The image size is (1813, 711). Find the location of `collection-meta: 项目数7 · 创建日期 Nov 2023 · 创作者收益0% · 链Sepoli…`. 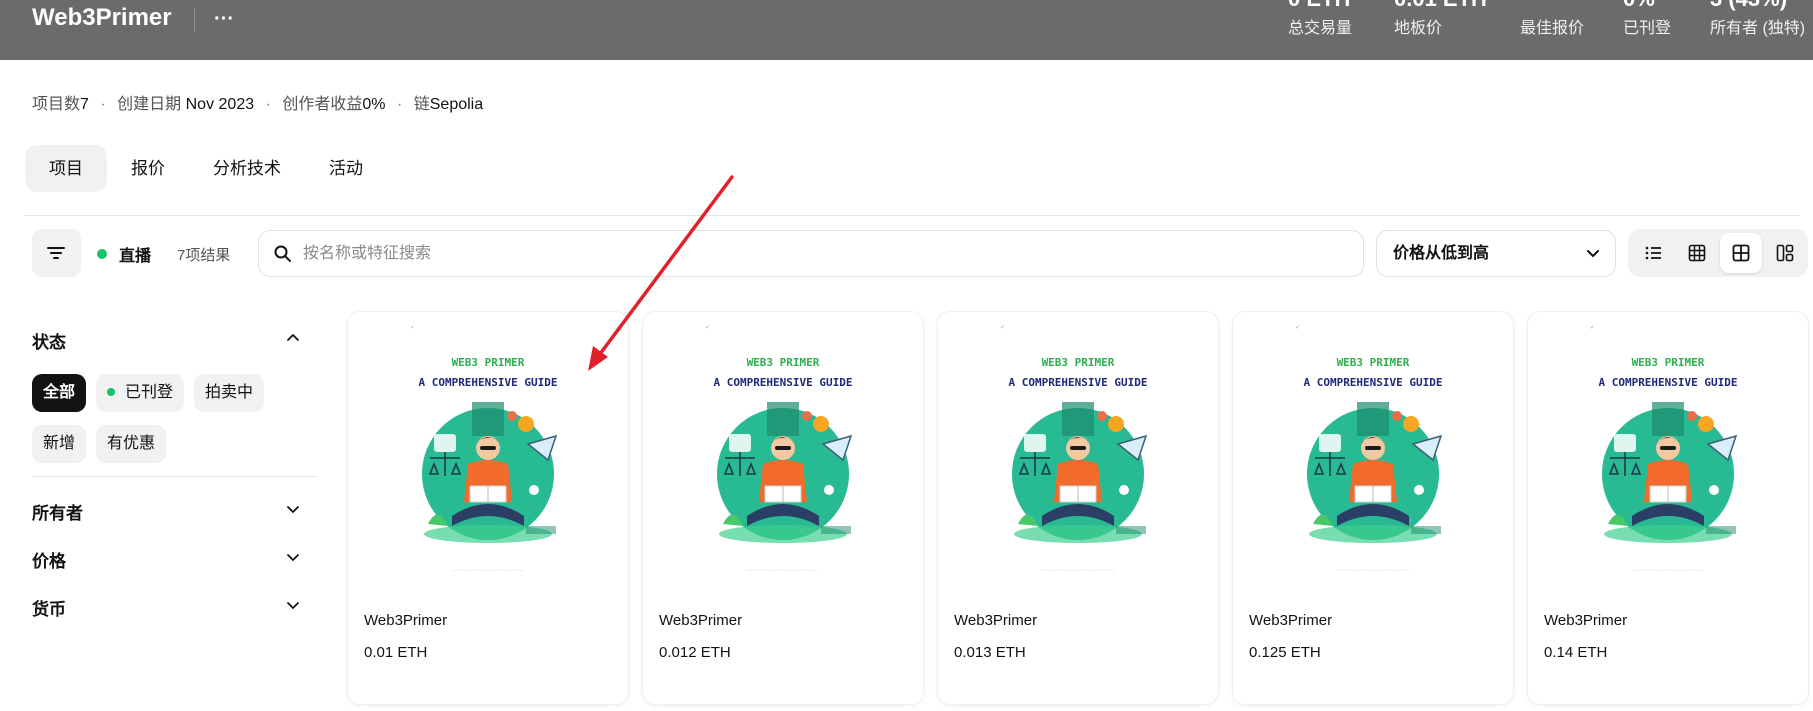

collection-meta: 项目数7 · 创建日期 Nov 2023 · 创作者收益0% · 链Sepoli… is located at coordinates (257, 102).